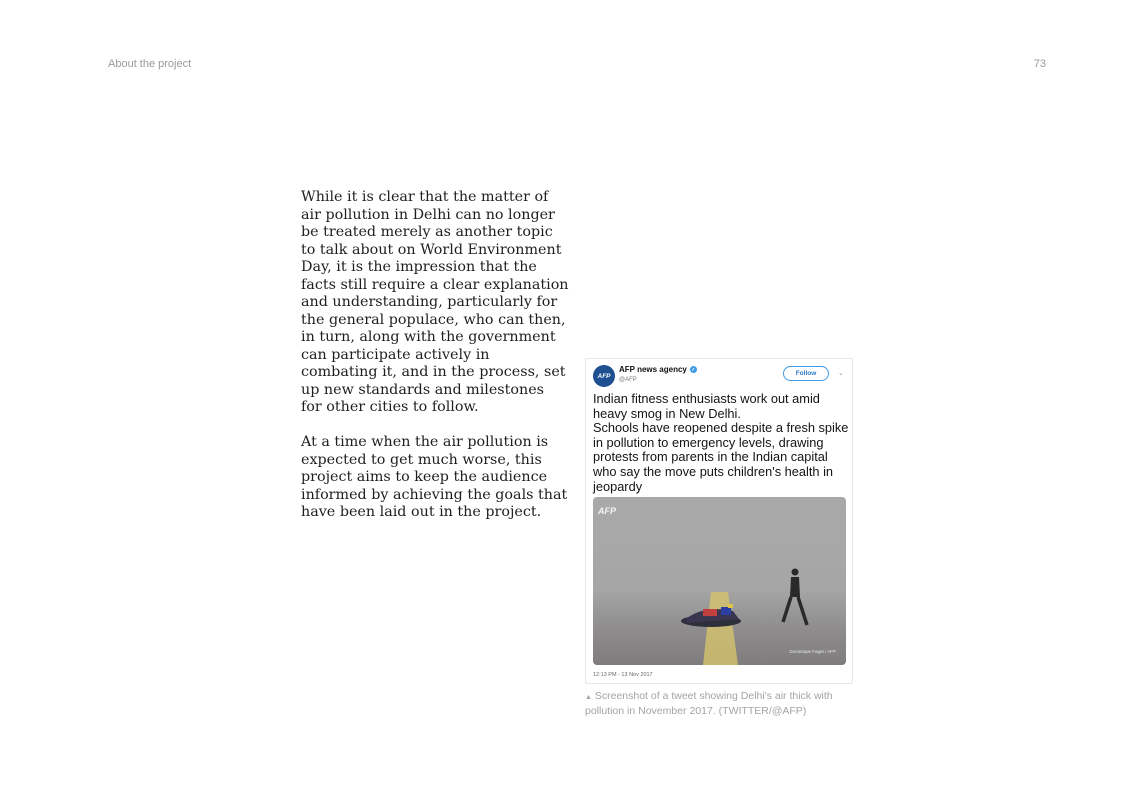 The image size is (1131, 800). I want to click on smog-photo: AFP Dominique Faget / AFP, so click(719, 581).